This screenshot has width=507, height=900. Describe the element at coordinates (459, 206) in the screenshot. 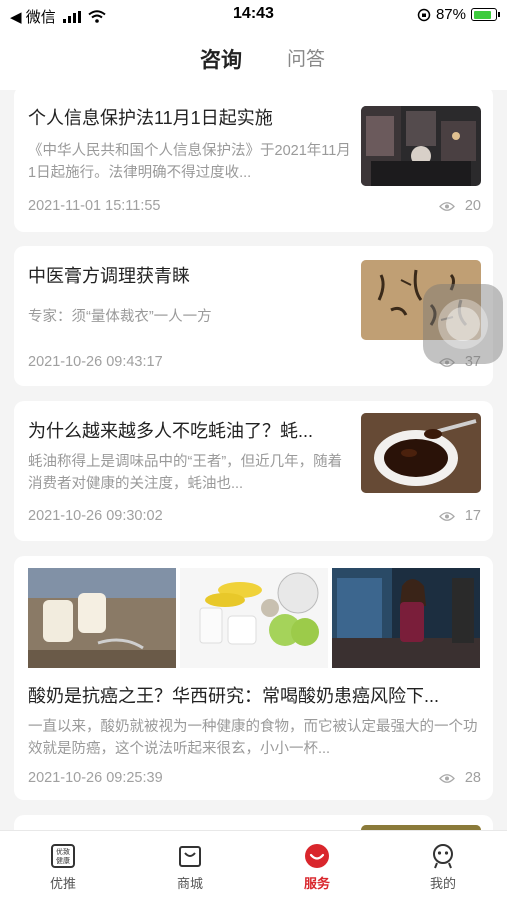

I see `view-count: 20` at that location.